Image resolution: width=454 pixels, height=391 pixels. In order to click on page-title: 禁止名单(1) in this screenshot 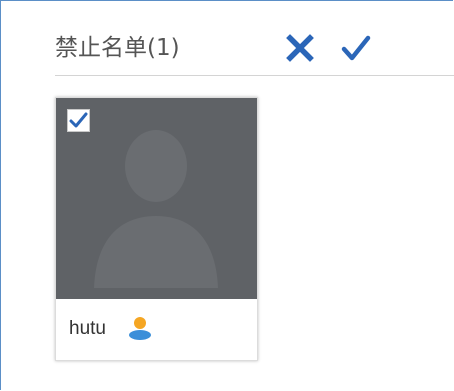, I will do `click(117, 48)`.